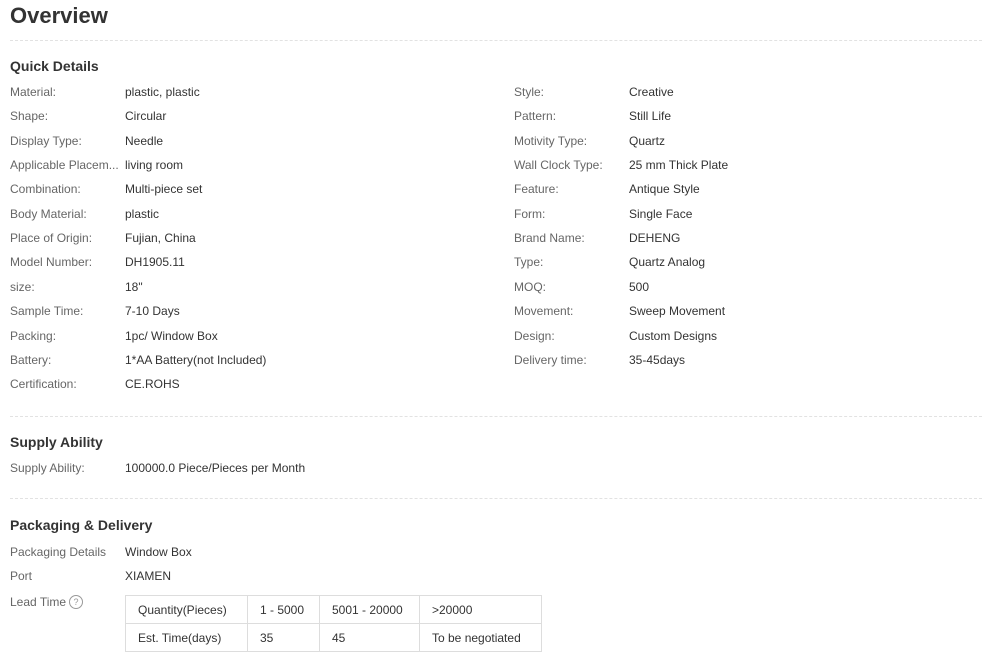 The image size is (990, 669). Describe the element at coordinates (186, 637) in the screenshot. I see `table-cell: Est. Time(days)` at that location.